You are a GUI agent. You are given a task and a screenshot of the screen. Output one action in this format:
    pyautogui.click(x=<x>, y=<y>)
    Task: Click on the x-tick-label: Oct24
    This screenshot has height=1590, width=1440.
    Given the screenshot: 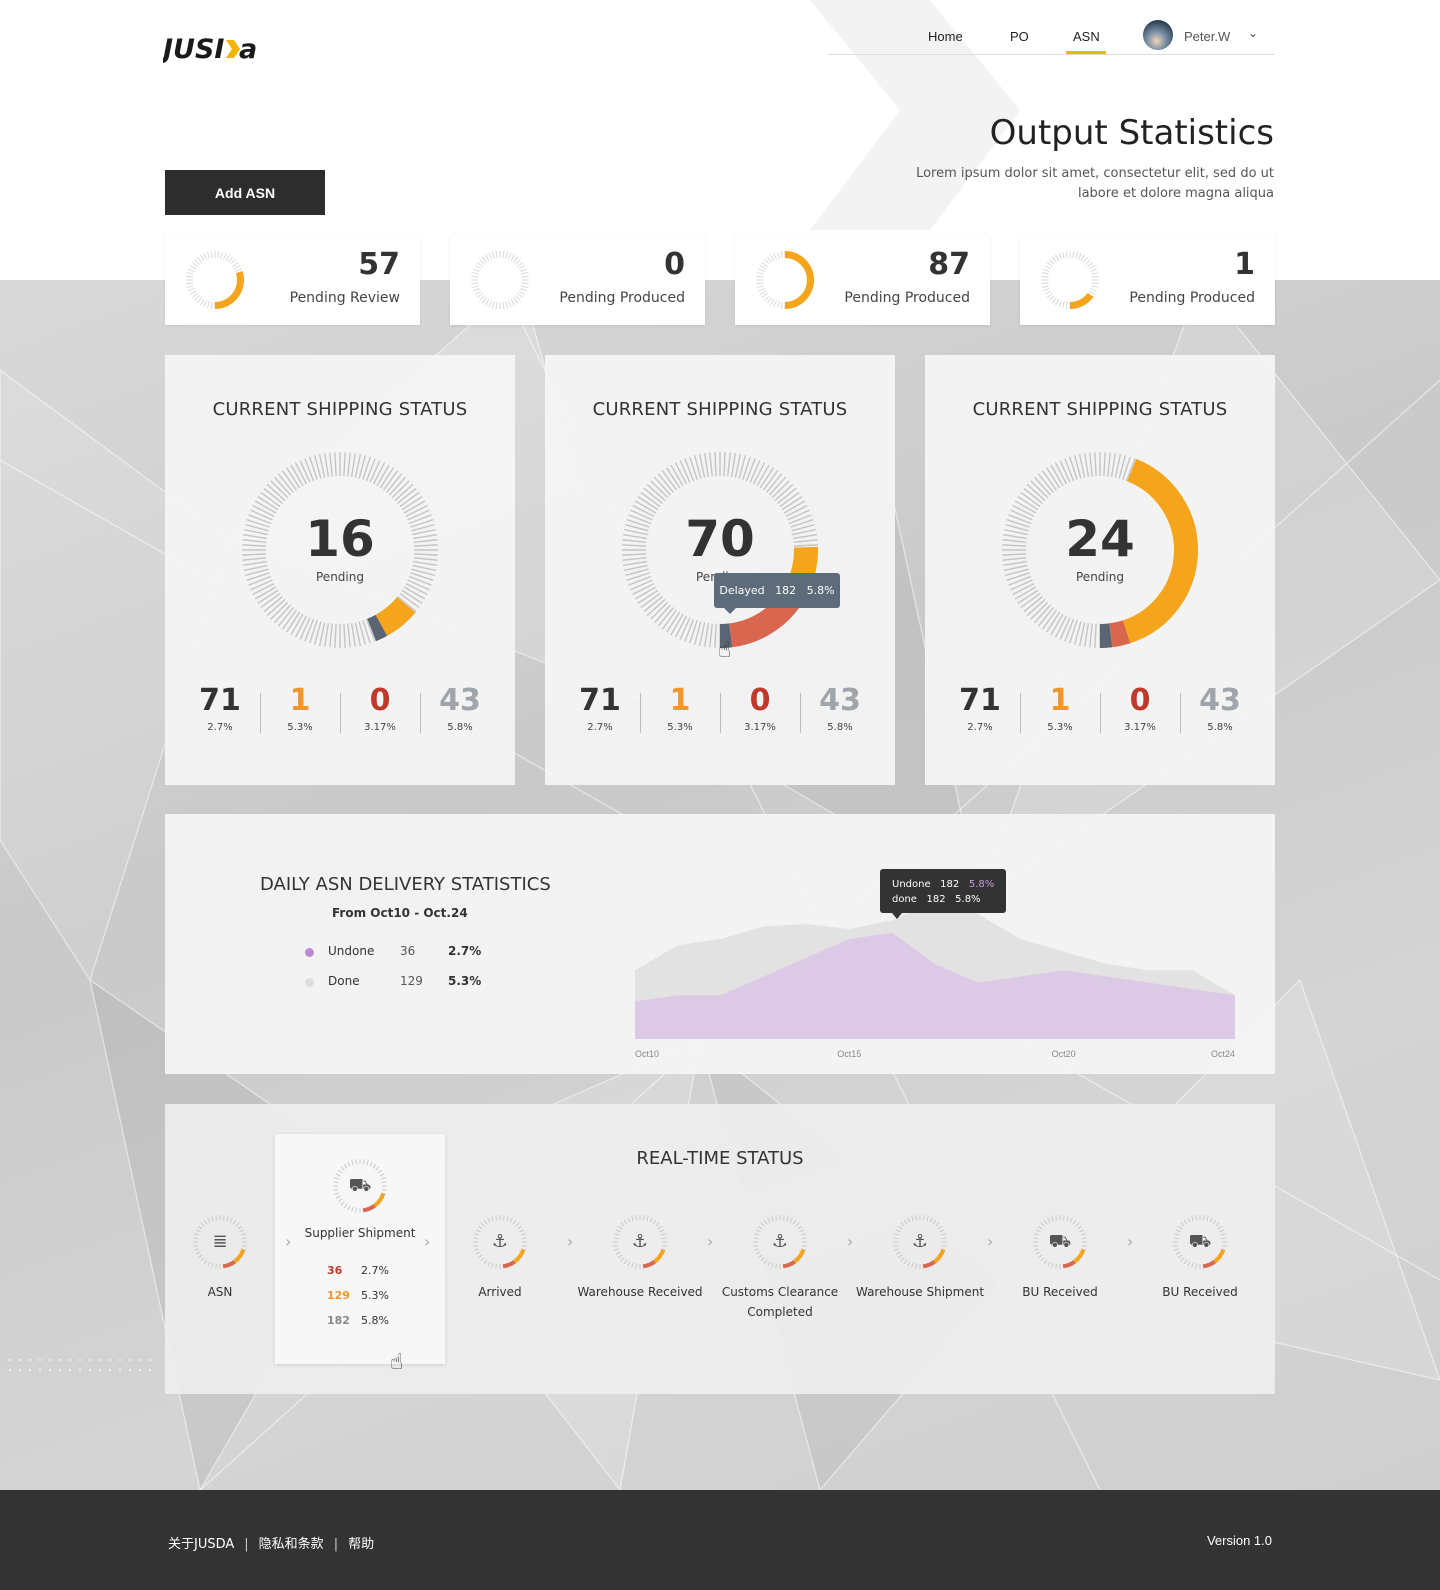 What is the action you would take?
    pyautogui.click(x=1223, y=1054)
    